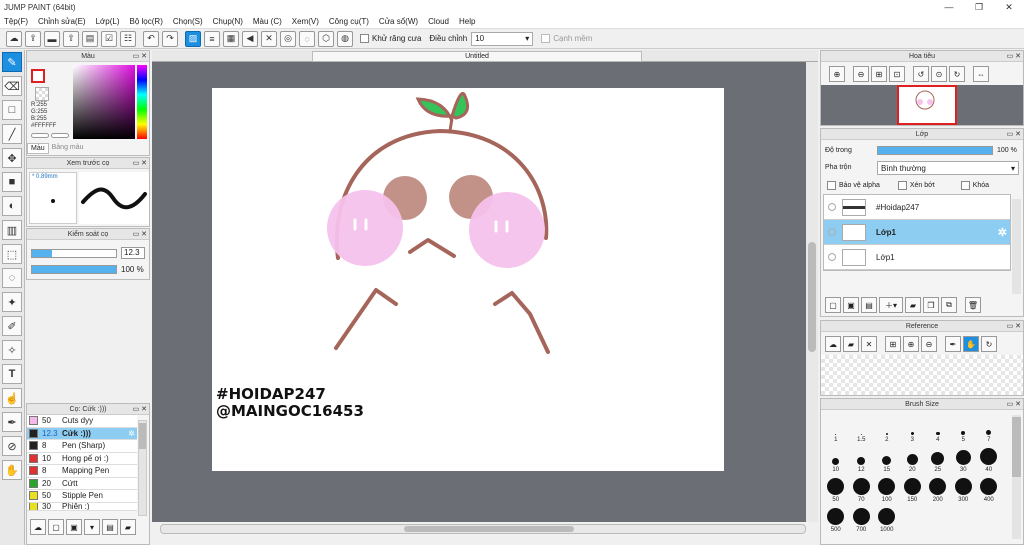 This screenshot has width=1024, height=545. I want to click on brush-settings-icon: ▤, so click(110, 527).